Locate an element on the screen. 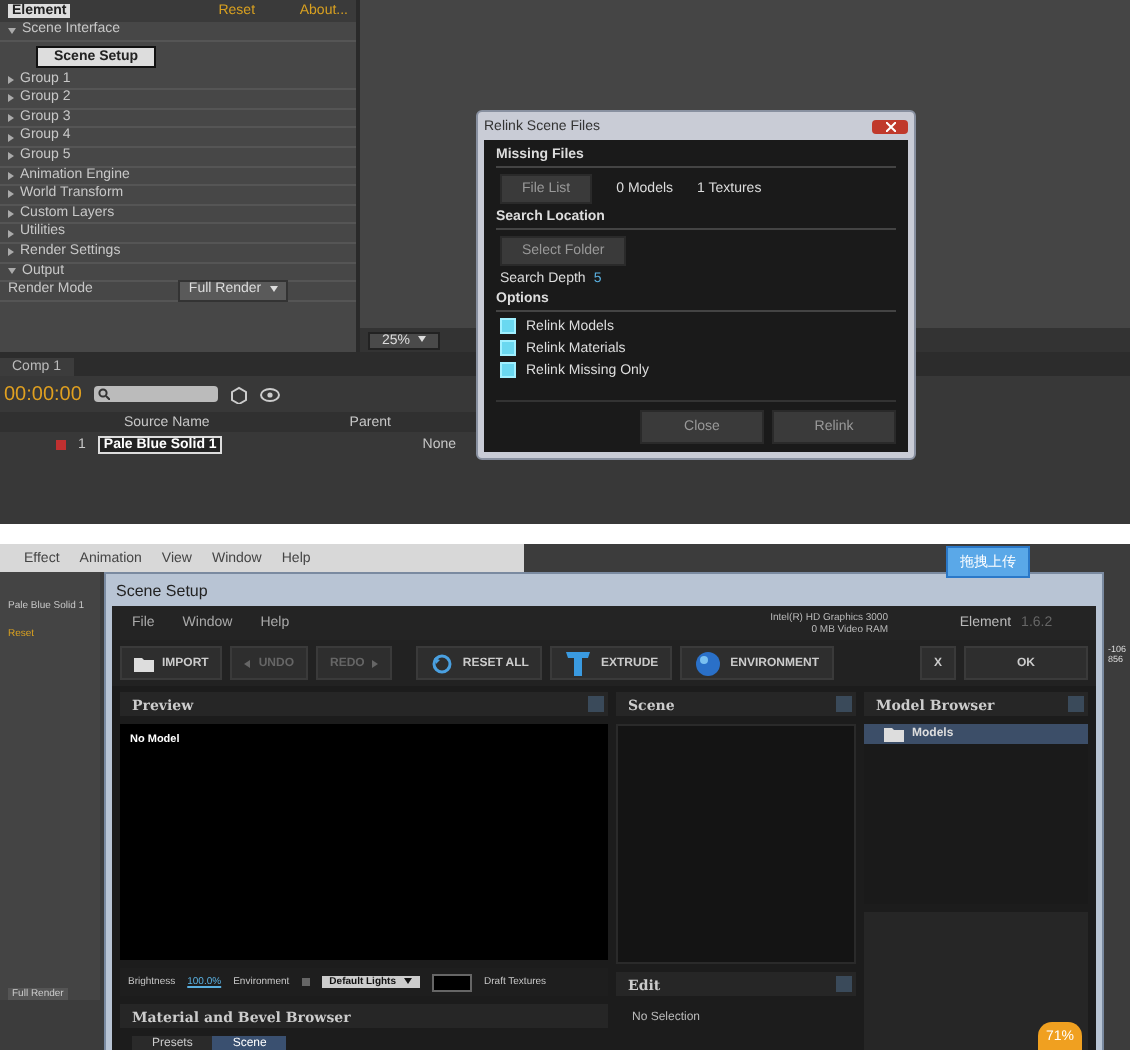 The image size is (1130, 1050). chevron-right-icon is located at coordinates (375, 663).